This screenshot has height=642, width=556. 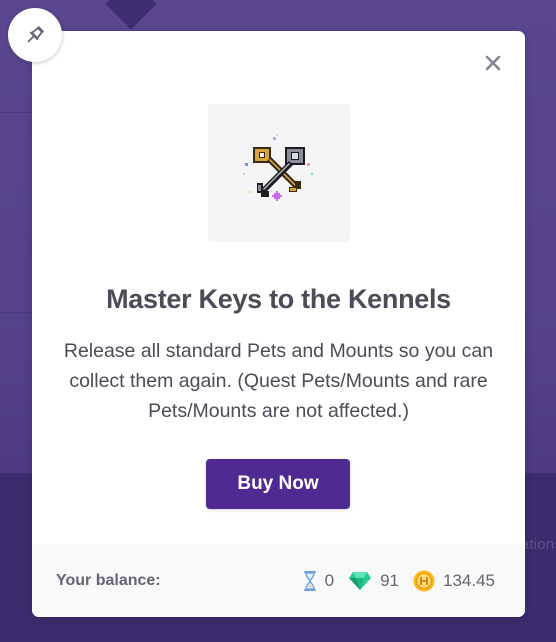 I want to click on gem-balance: 91, so click(x=373, y=581).